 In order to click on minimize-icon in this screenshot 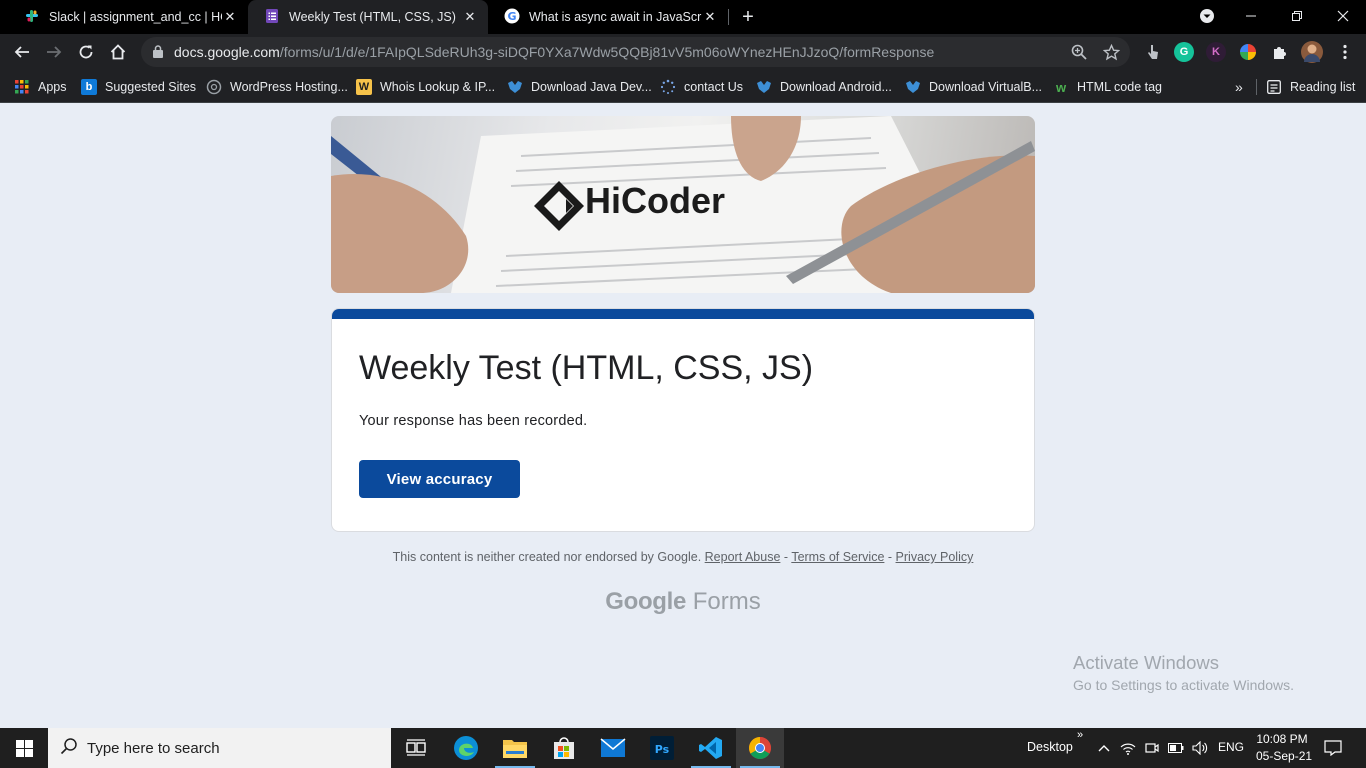, I will do `click(1251, 16)`.